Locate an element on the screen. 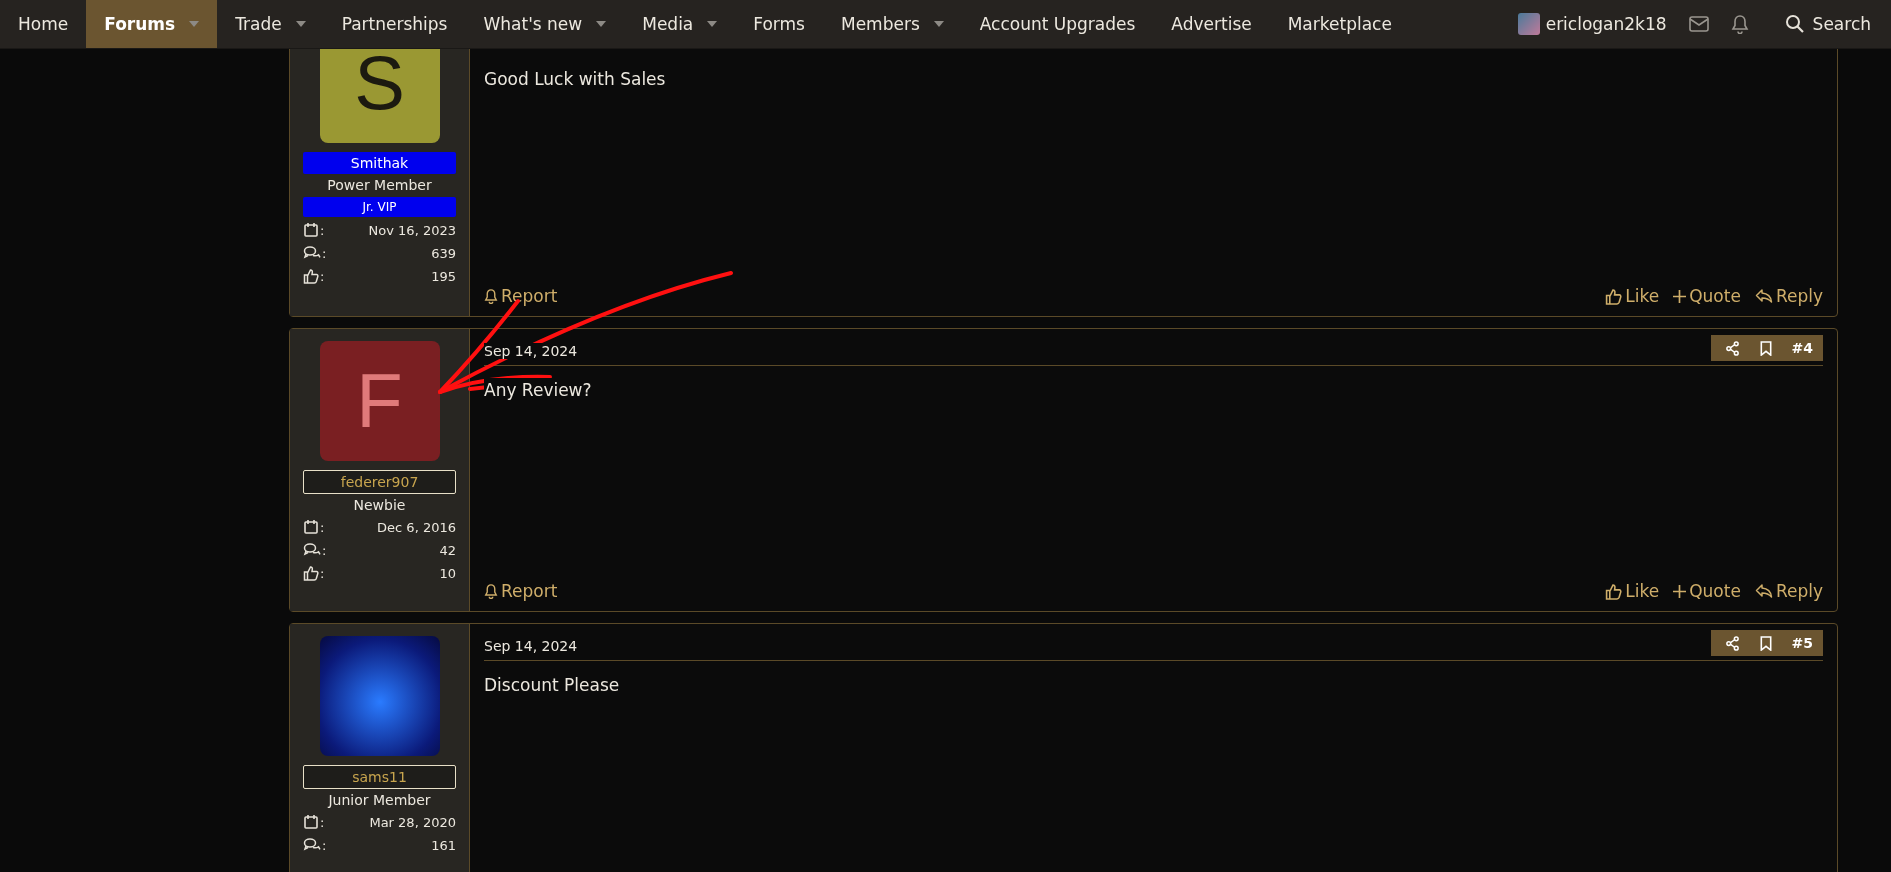 This screenshot has width=1891, height=872. stat-value: 42 is located at coordinates (447, 550).